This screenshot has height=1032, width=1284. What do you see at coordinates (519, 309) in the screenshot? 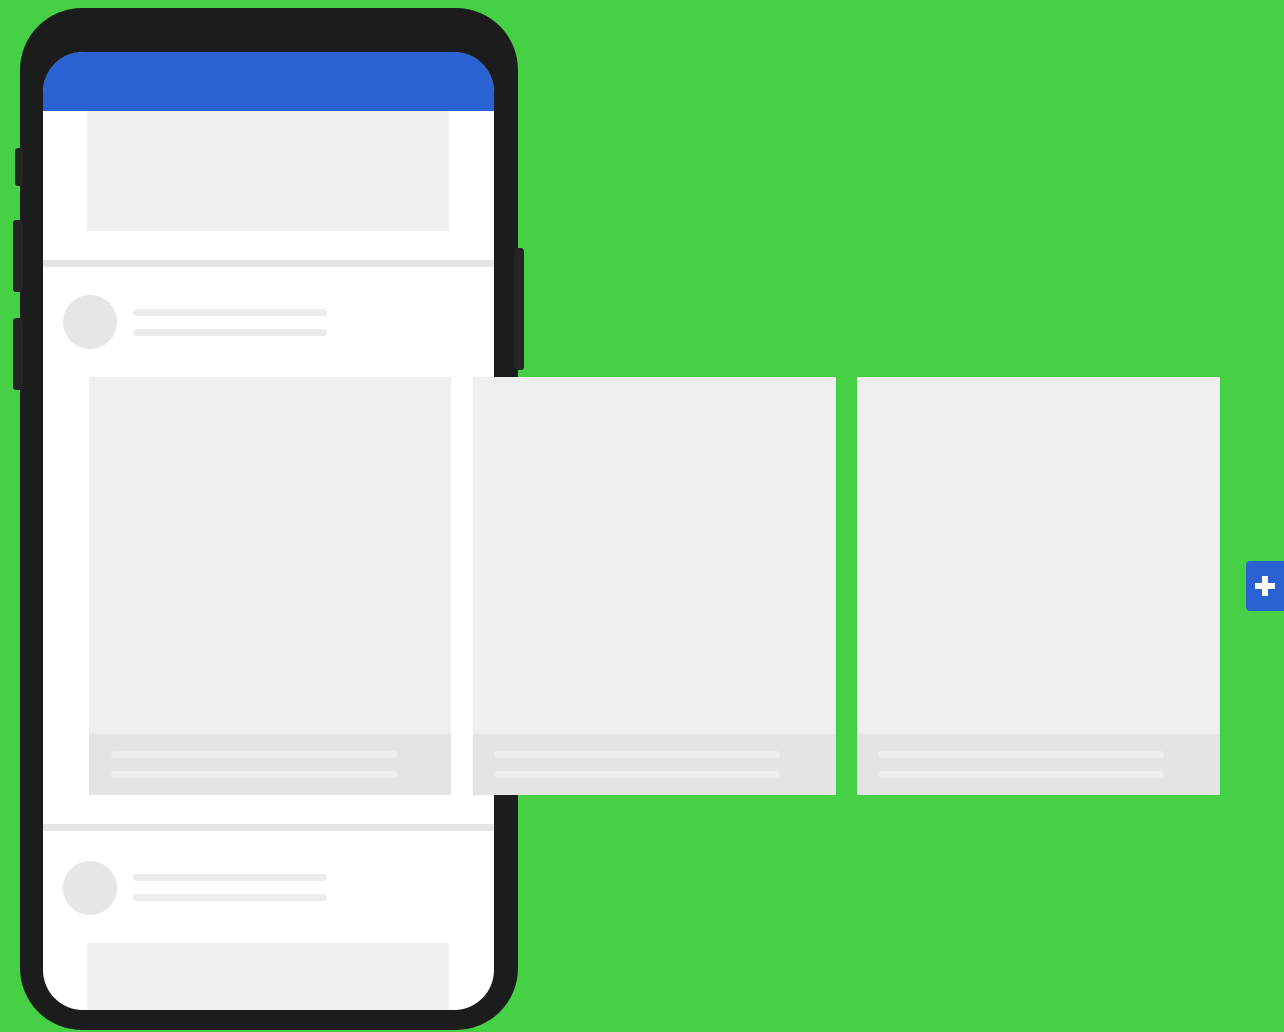
I see `power-button` at bounding box center [519, 309].